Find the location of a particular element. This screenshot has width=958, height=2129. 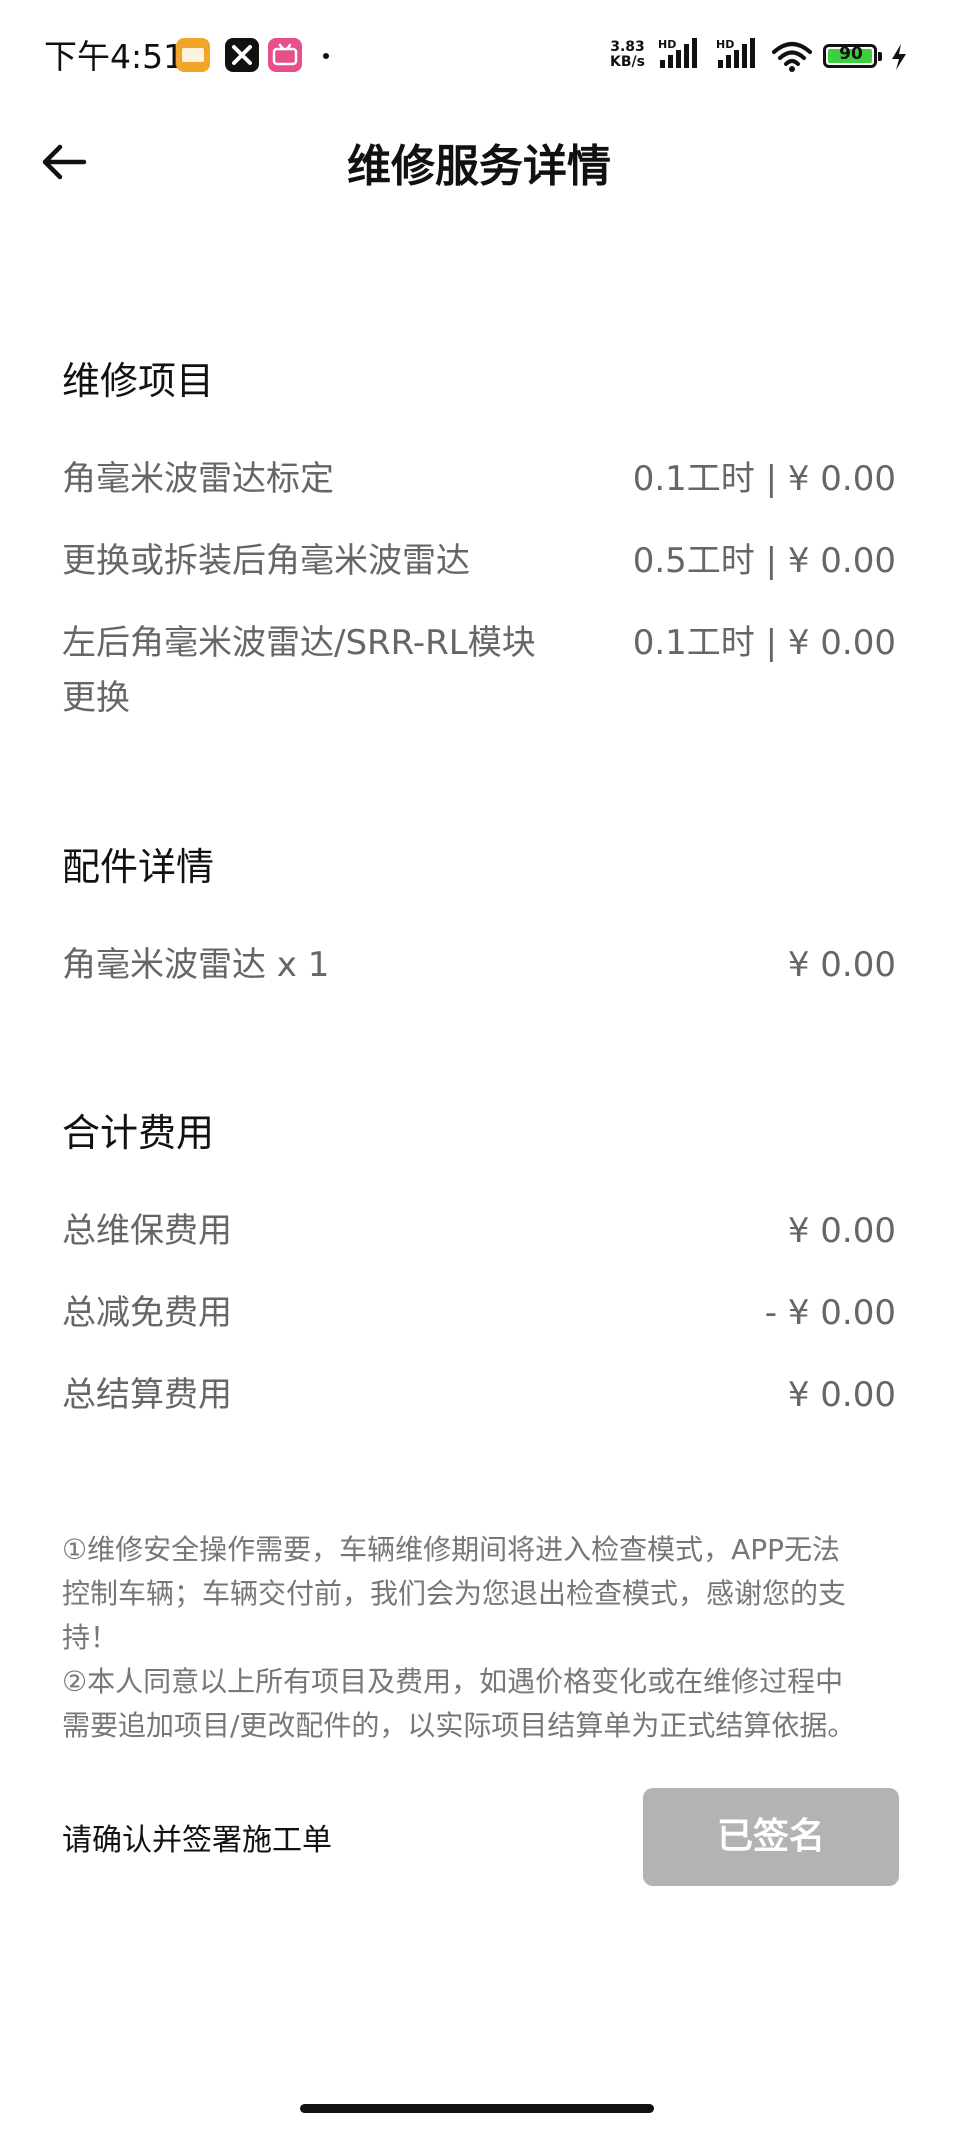

cell-signal-icon-1: HD is located at coordinates (679, 56).